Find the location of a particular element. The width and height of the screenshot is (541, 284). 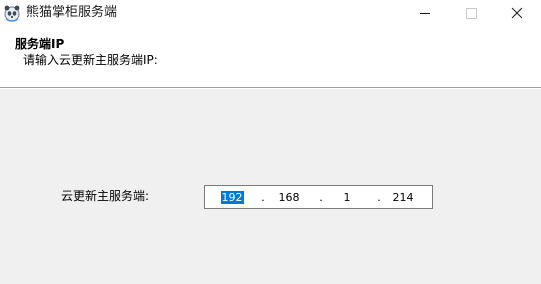

title-bar: 熊猫掌柜服务端 is located at coordinates (270, 13).